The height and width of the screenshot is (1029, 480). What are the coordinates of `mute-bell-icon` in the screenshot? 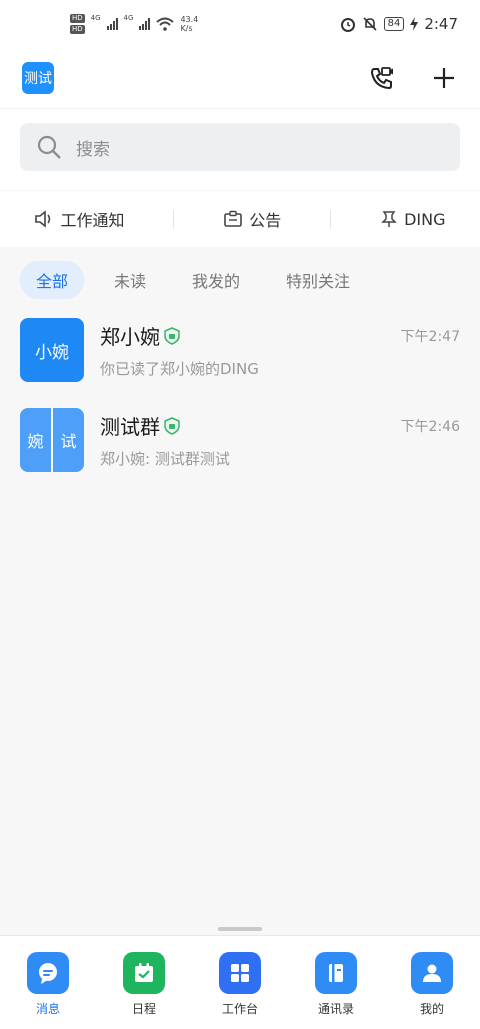 It's located at (370, 24).